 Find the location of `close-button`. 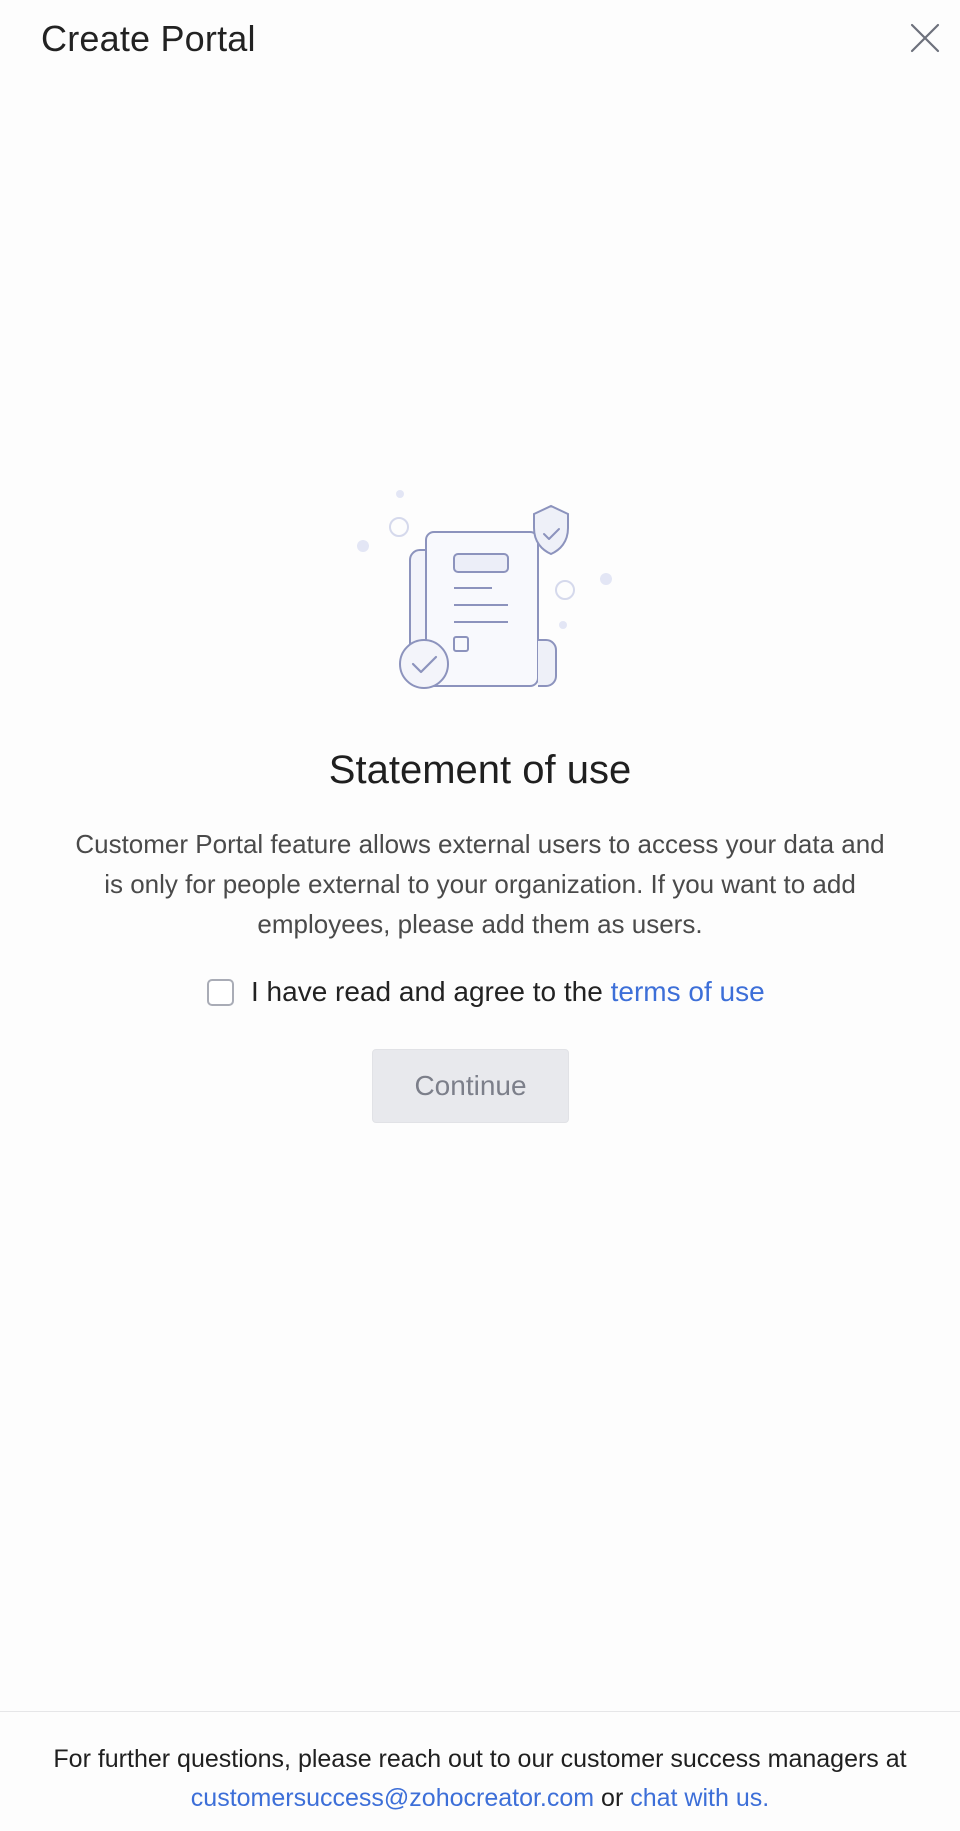

close-button is located at coordinates (926, 40).